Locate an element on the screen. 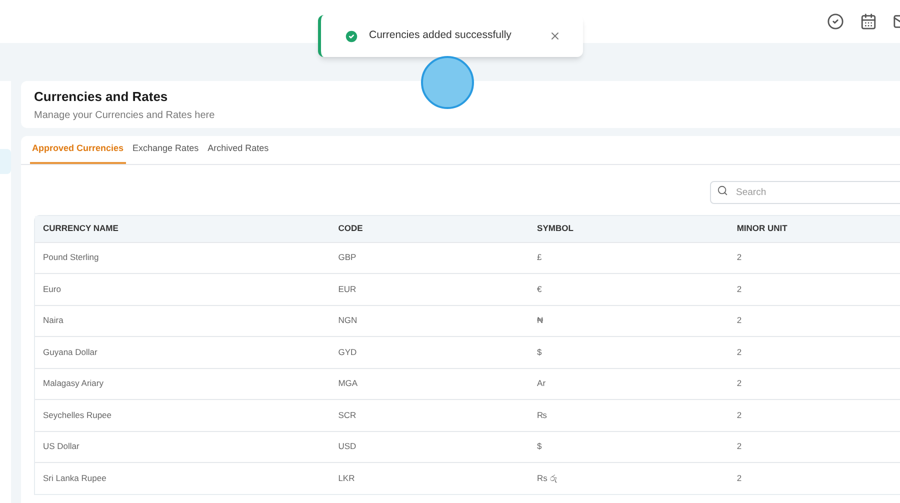 The image size is (900, 503). column-header: CURRENCY NAME is located at coordinates (81, 228).